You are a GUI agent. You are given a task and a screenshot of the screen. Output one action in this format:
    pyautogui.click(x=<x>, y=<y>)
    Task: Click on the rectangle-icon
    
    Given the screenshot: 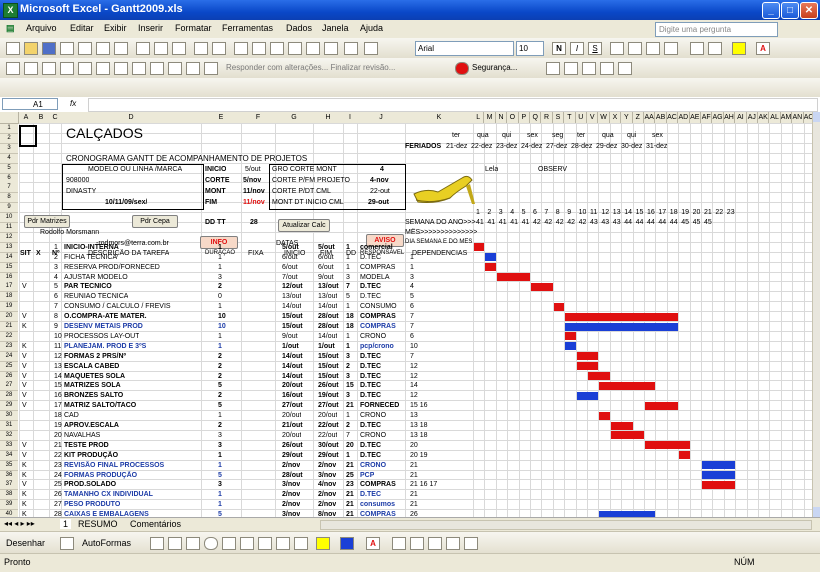 What is the action you would take?
    pyautogui.click(x=193, y=543)
    